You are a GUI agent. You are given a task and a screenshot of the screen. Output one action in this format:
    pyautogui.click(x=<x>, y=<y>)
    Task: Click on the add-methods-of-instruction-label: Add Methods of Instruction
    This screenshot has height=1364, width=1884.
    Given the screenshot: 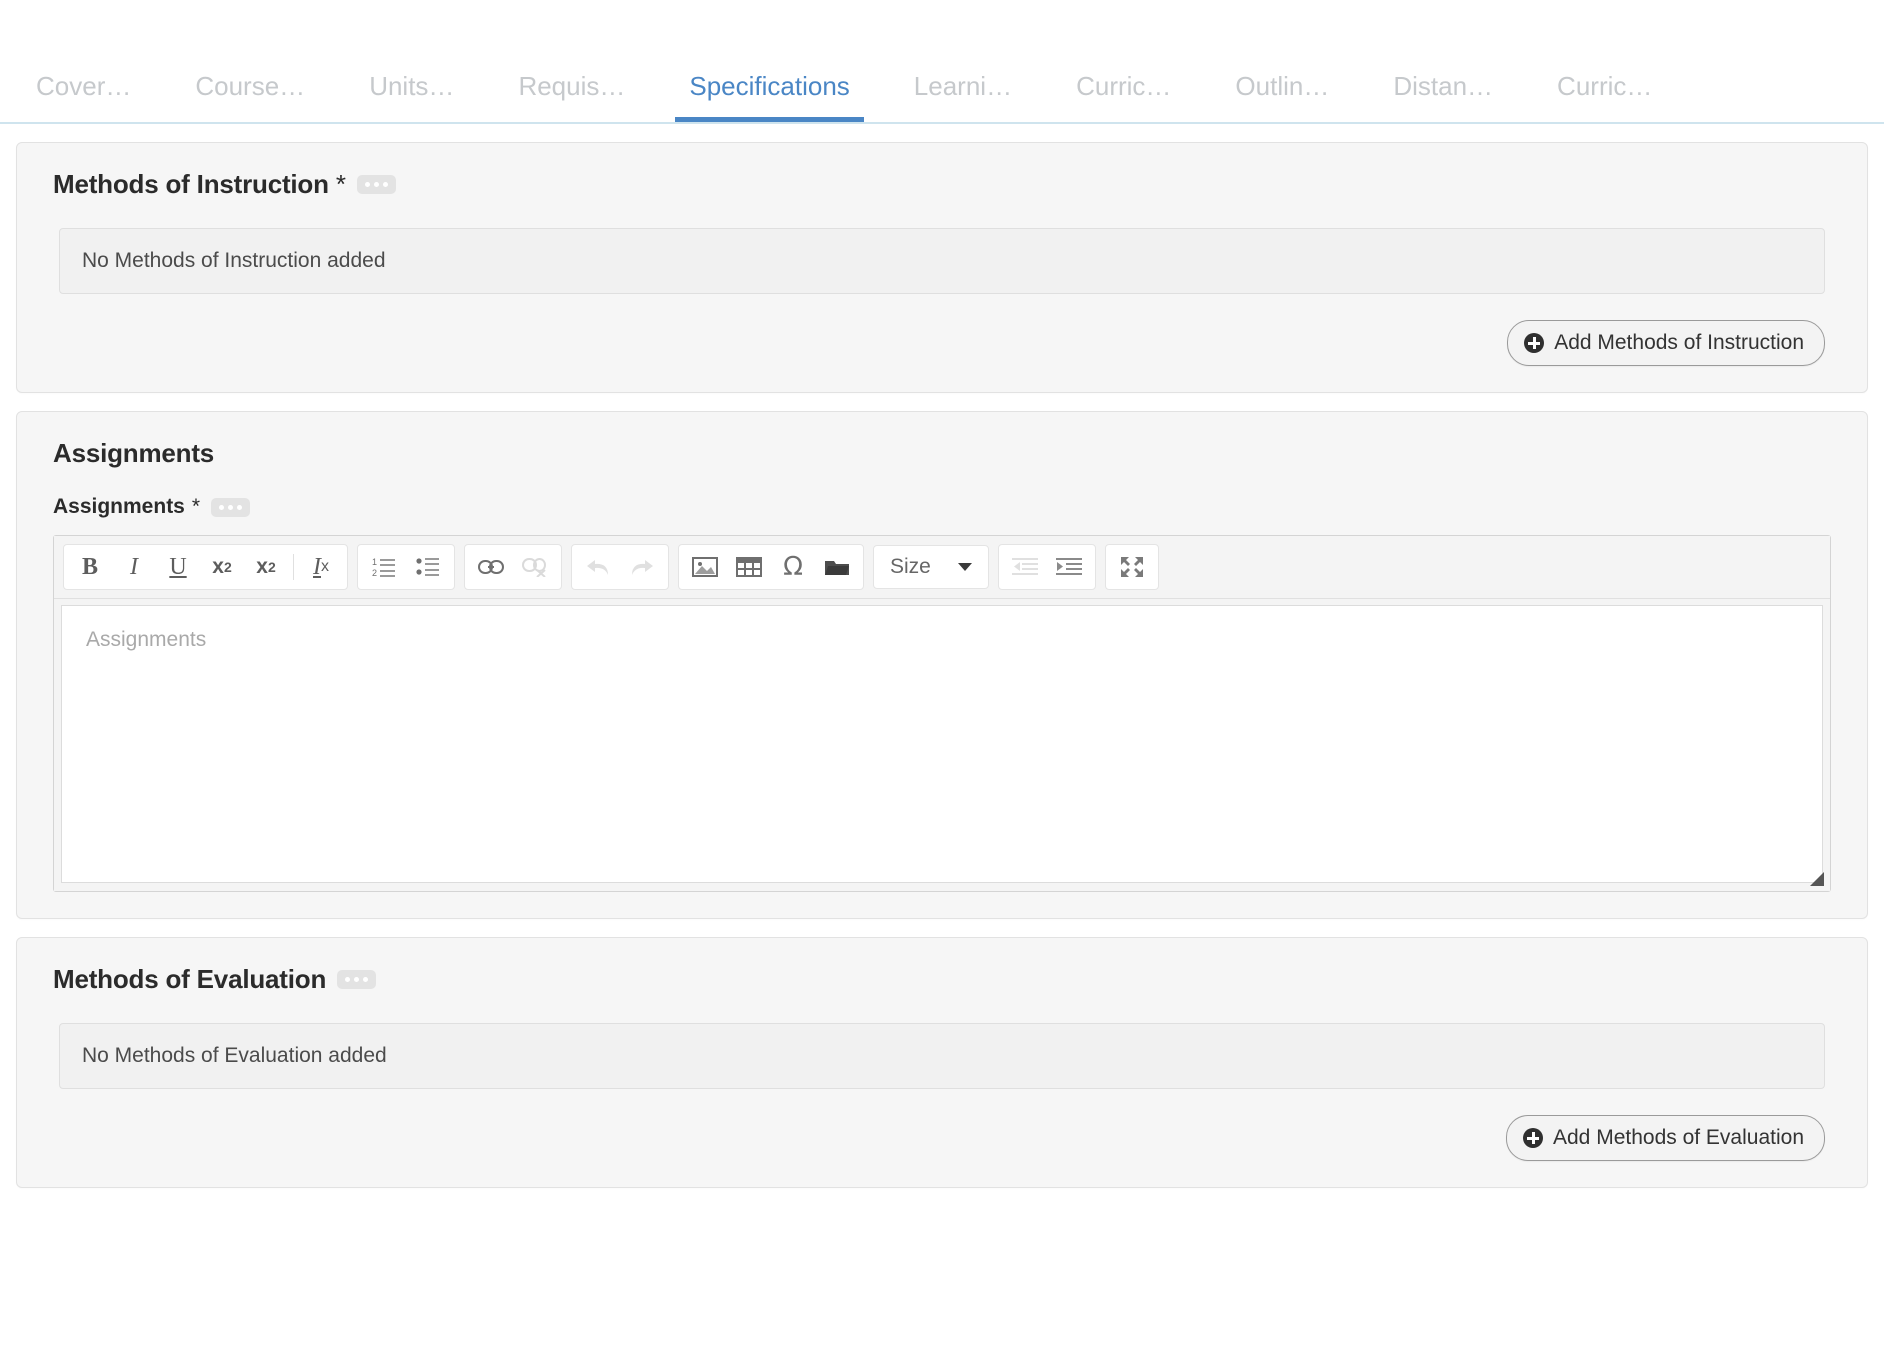 What is the action you would take?
    pyautogui.click(x=1679, y=342)
    